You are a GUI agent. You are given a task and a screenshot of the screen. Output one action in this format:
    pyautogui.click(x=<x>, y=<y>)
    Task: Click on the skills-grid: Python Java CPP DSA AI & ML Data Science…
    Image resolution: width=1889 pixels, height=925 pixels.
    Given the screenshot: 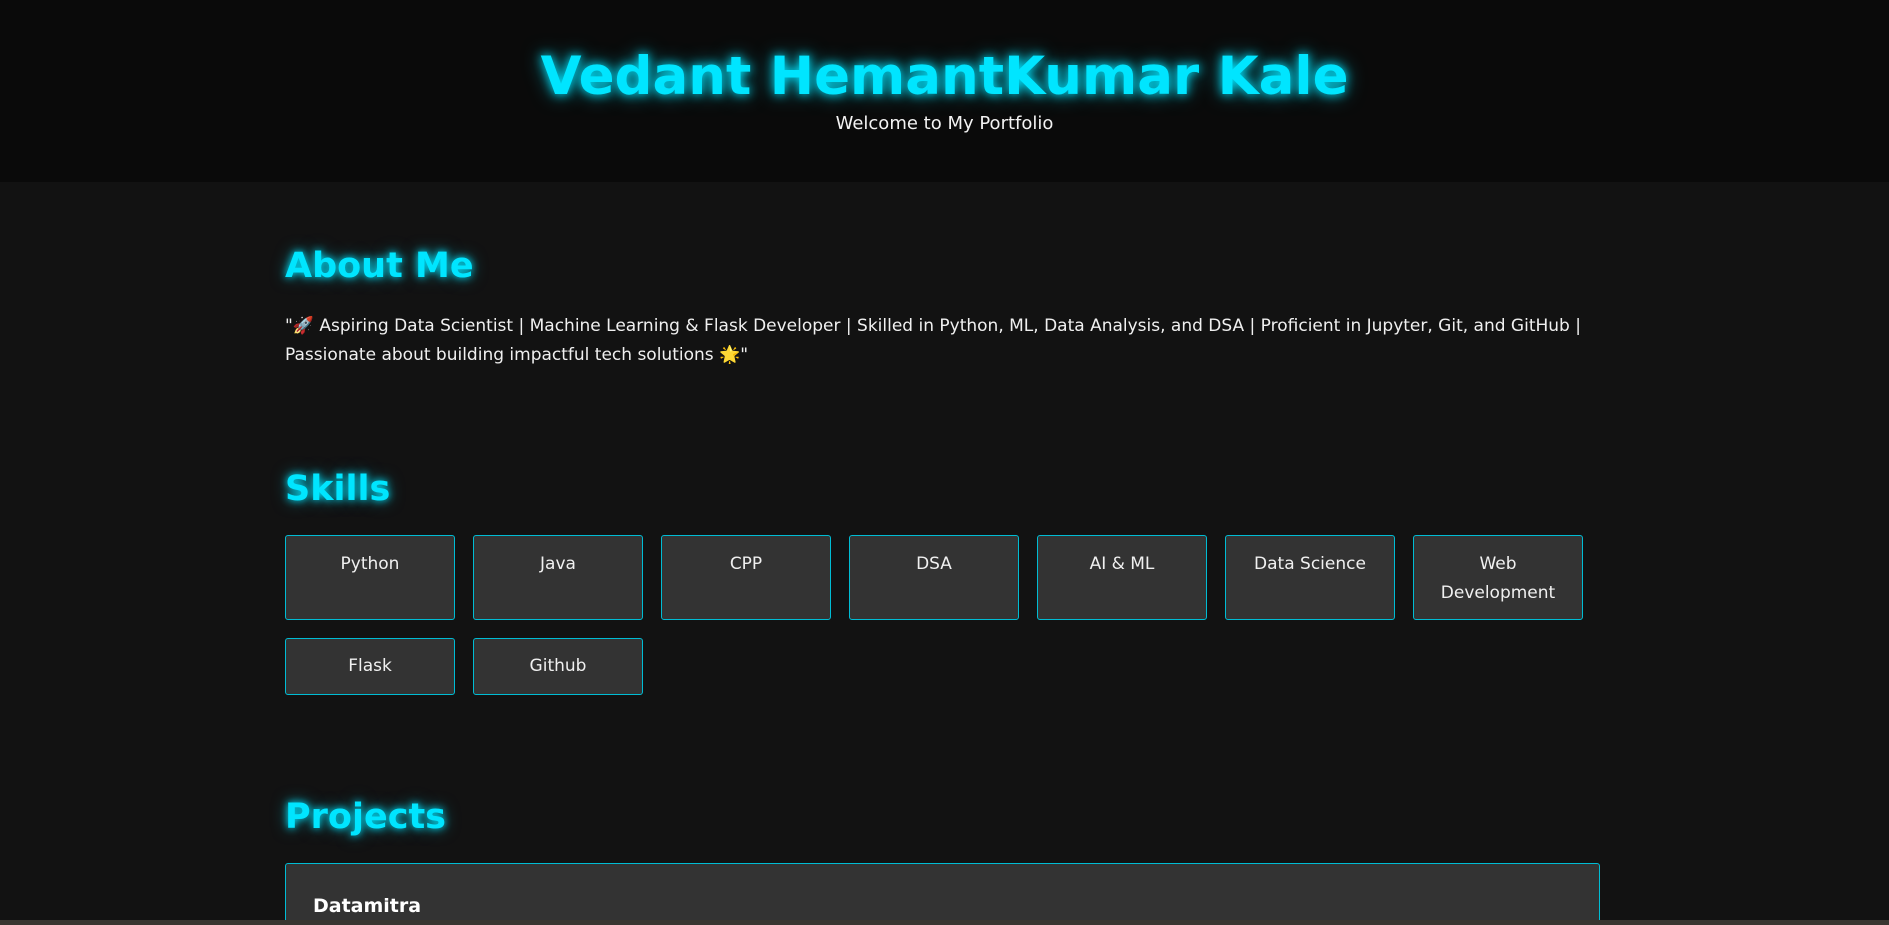 What is the action you would take?
    pyautogui.click(x=942, y=615)
    